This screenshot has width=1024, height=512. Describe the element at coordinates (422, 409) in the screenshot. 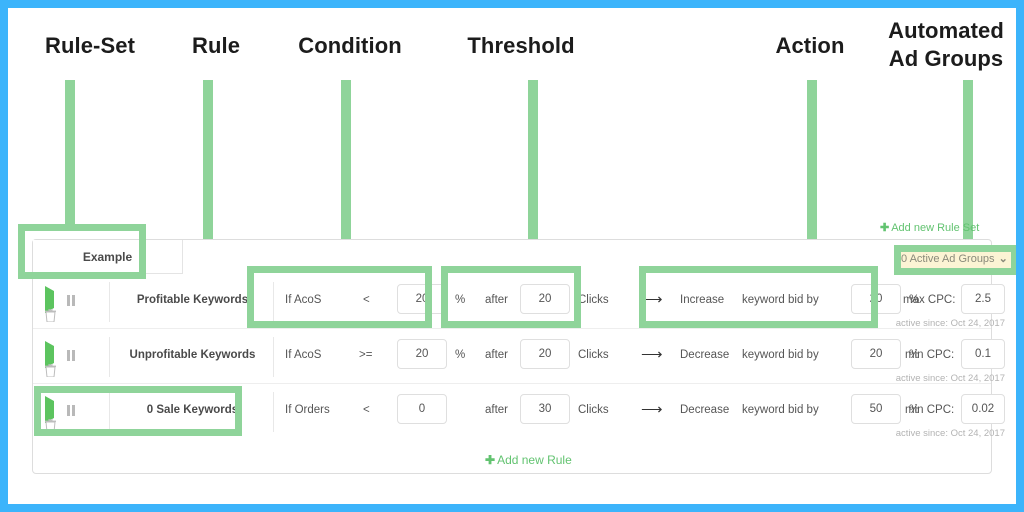

I see `condition-value-input: 0` at that location.